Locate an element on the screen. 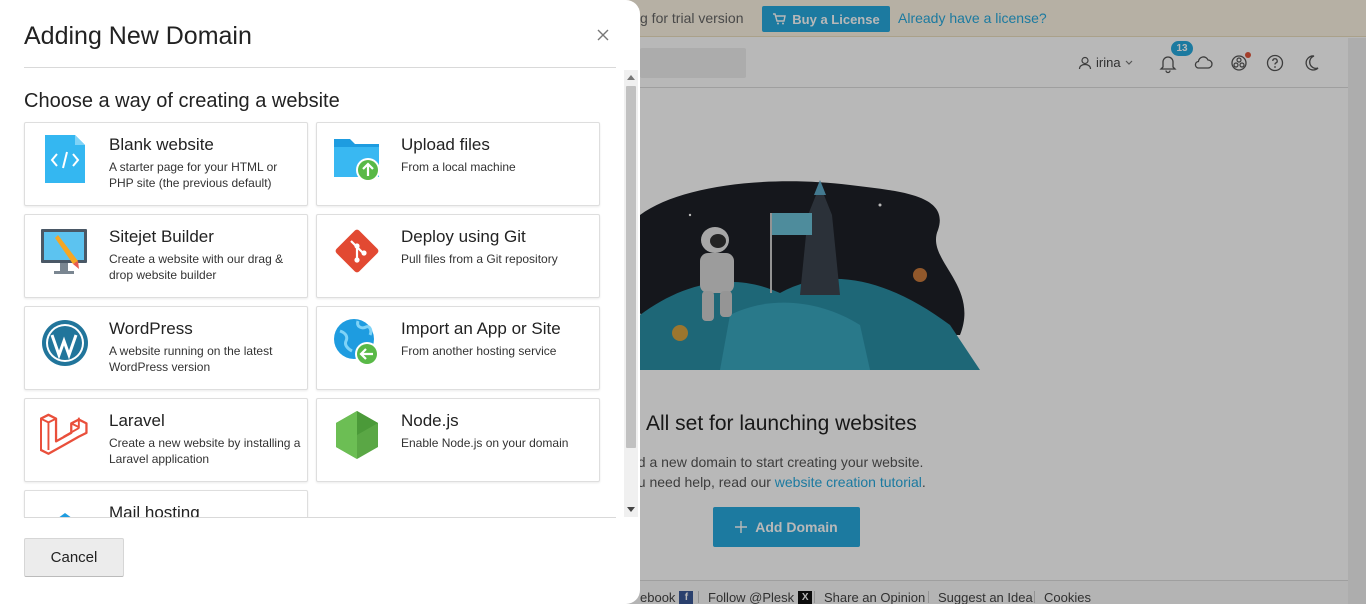 The height and width of the screenshot is (604, 1366). option-description: Enable Node.js on your domain is located at coordinates (485, 443).